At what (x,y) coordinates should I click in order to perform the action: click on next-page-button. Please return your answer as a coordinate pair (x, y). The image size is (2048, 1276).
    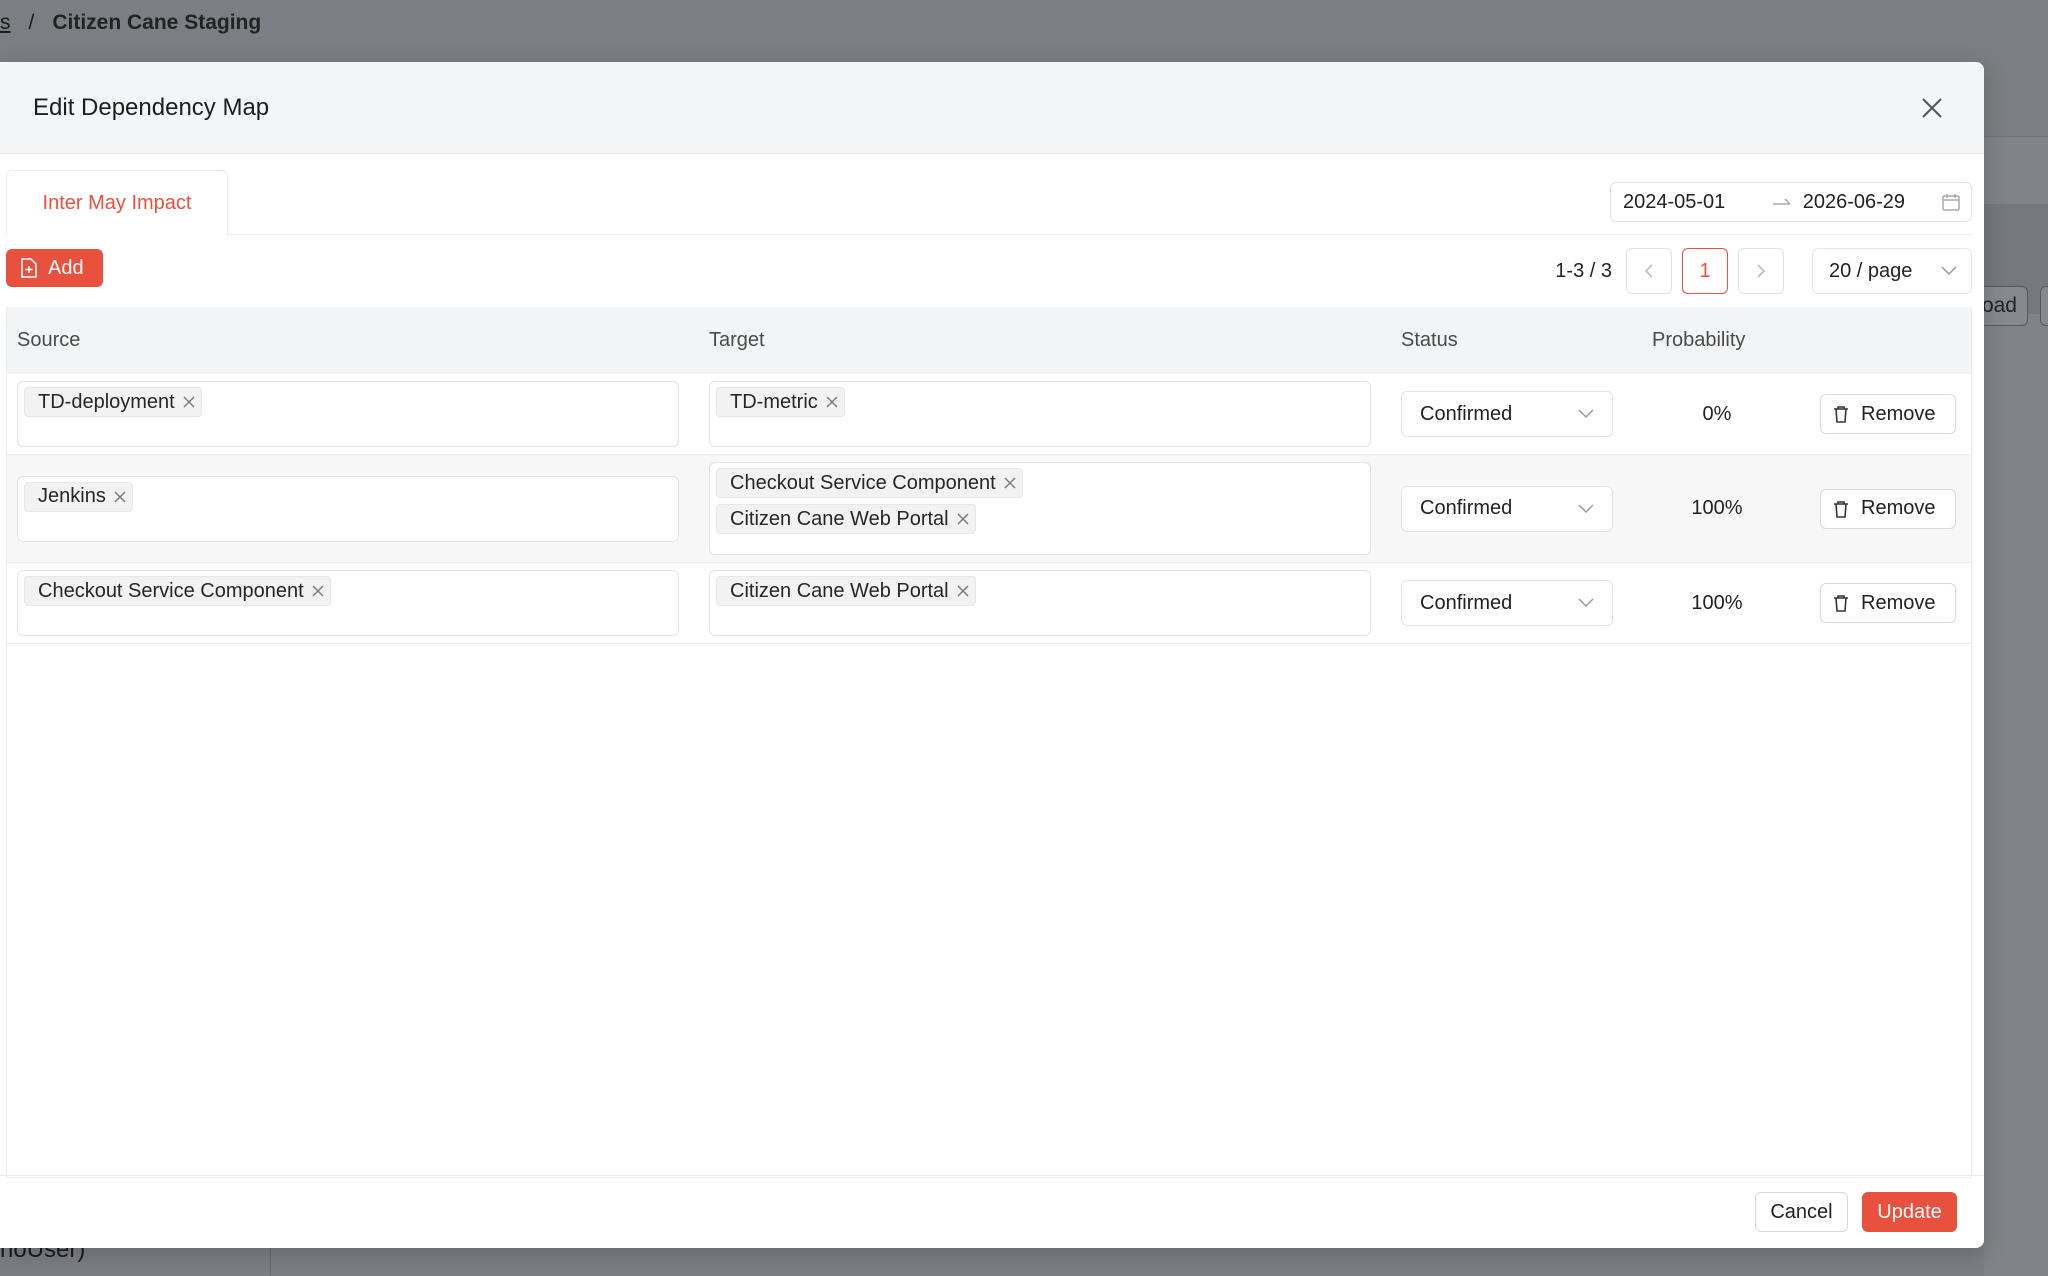
    Looking at the image, I should click on (1761, 271).